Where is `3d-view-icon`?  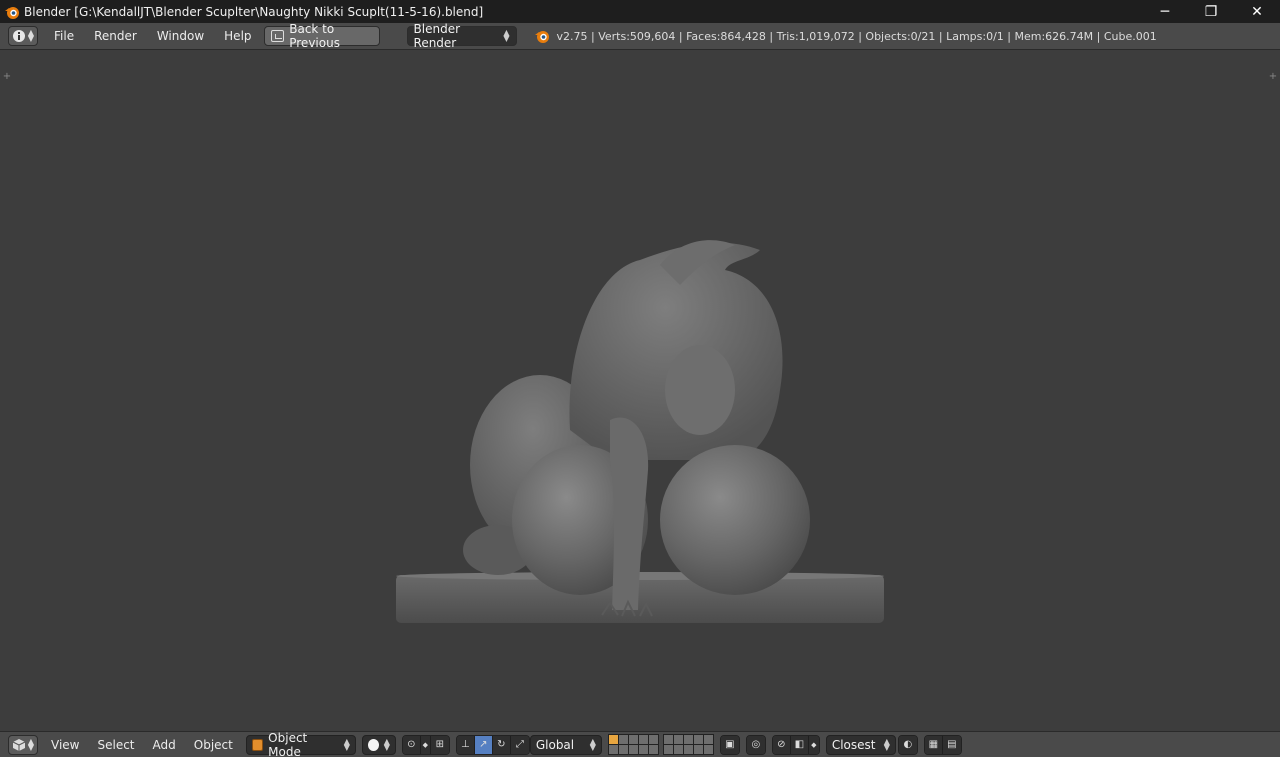 3d-view-icon is located at coordinates (19, 744).